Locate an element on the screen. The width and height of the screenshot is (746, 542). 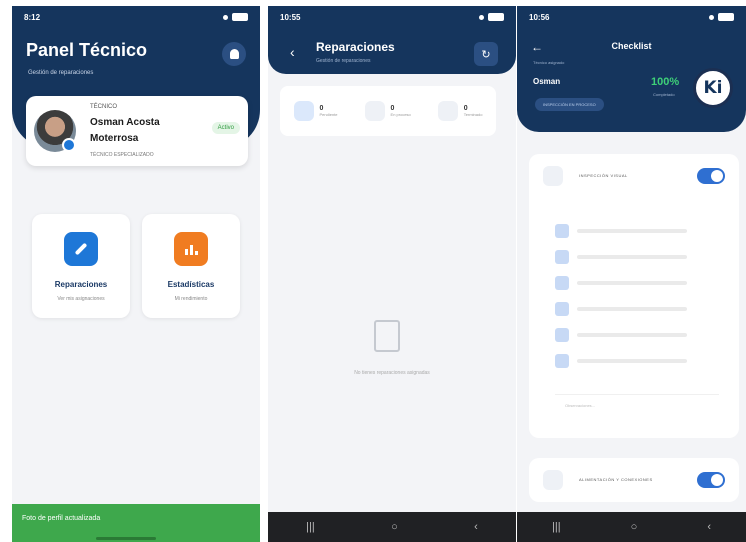
progress-value: 100% is located at coordinates (665, 82).